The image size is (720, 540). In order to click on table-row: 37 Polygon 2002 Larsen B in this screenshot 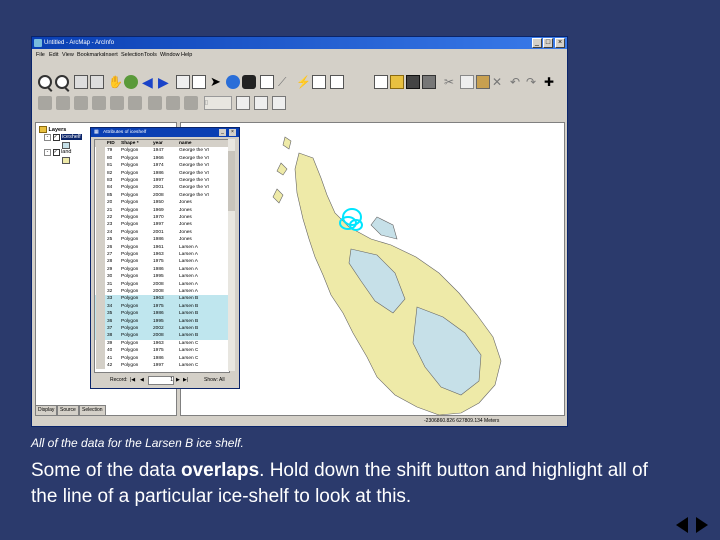, I will do `click(162, 329)`.